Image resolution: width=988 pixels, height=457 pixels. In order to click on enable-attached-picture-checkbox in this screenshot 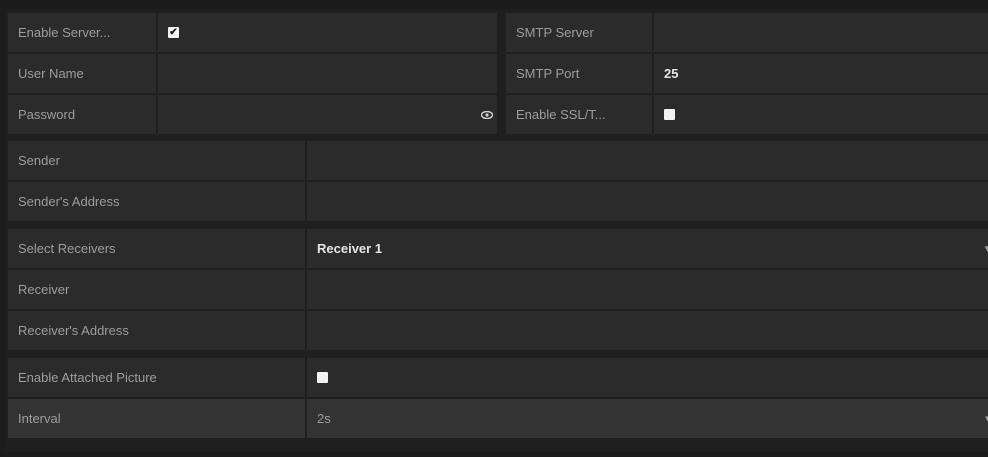, I will do `click(322, 377)`.